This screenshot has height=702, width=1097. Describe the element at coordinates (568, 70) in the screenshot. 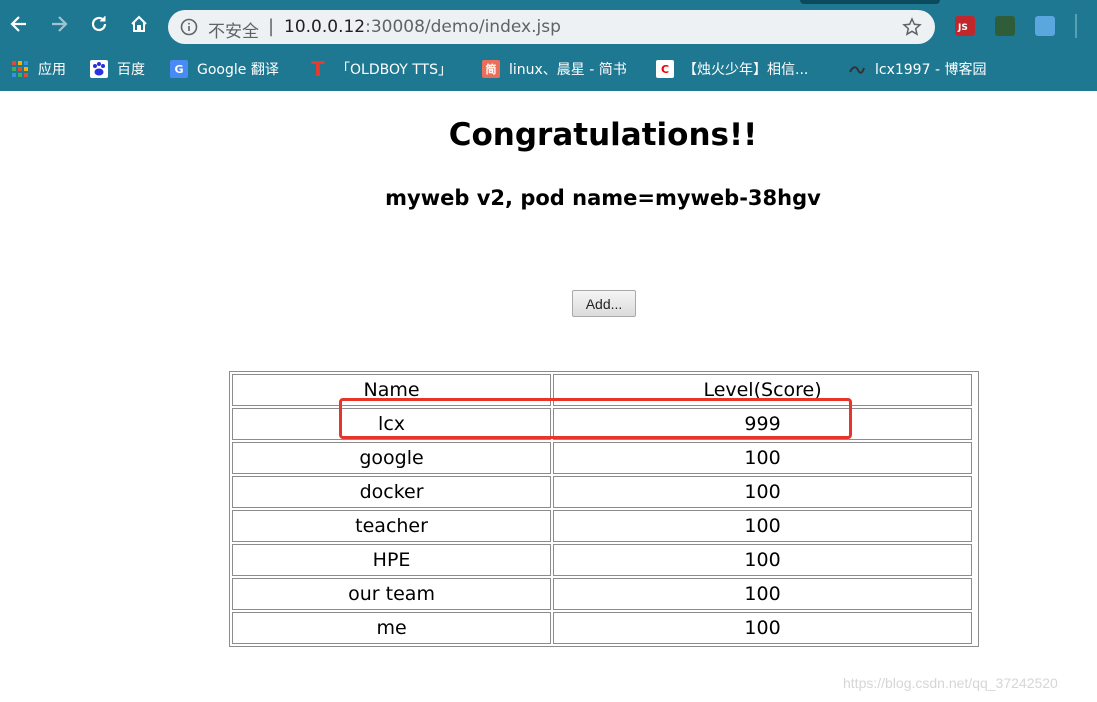

I see `bookmark-label: linux、晨星 - 简书` at that location.